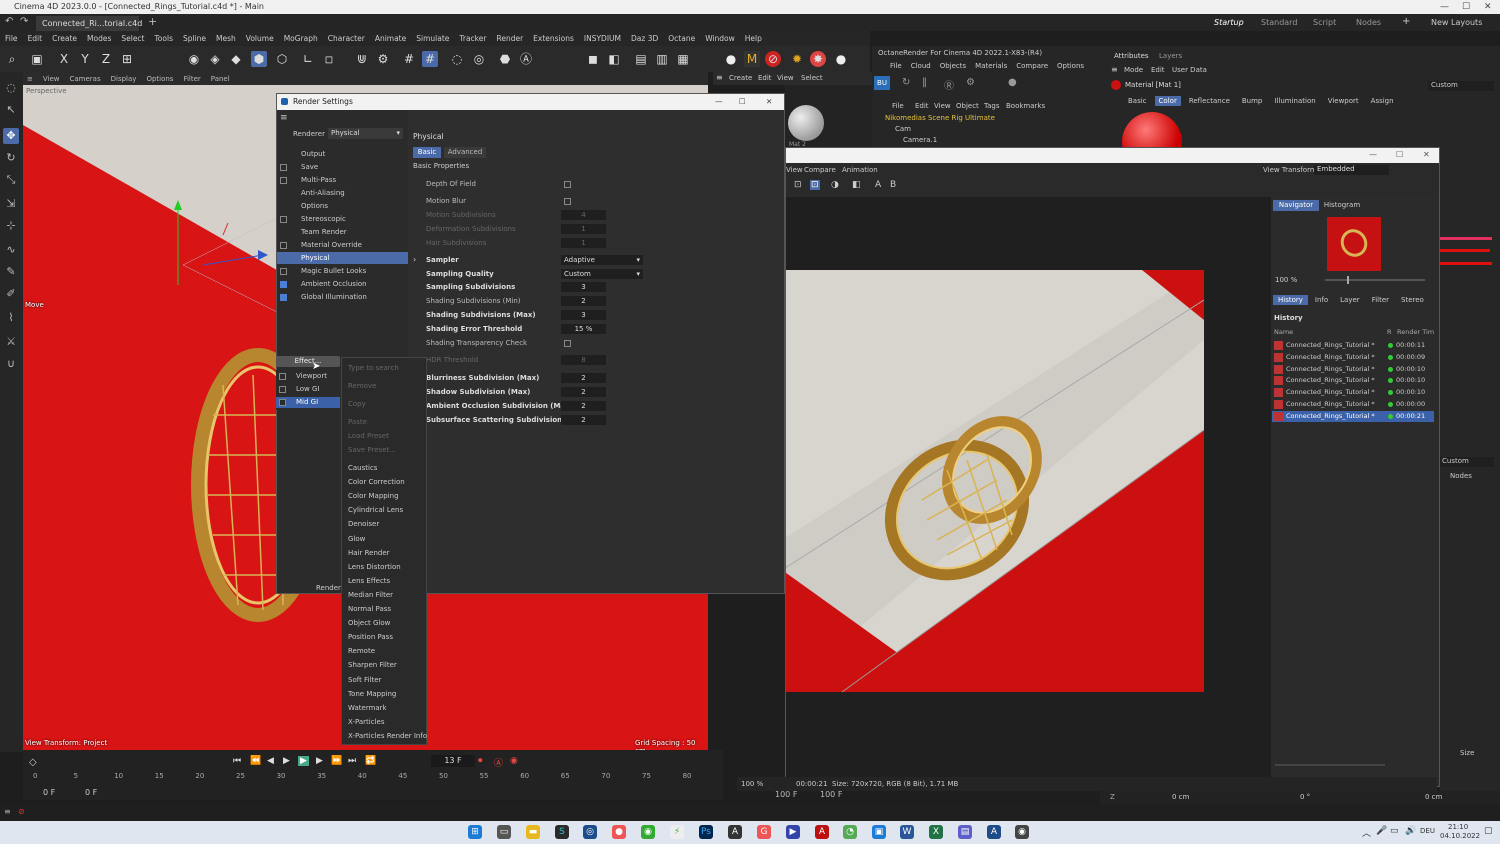 The height and width of the screenshot is (844, 1500). Describe the element at coordinates (236, 59) in the screenshot. I see `polygon-mode-icon: ◆` at that location.